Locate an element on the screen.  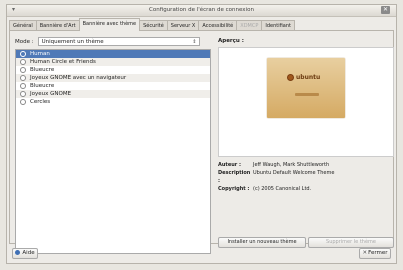
close-button: ✕Fermer is located at coordinates (375, 253).